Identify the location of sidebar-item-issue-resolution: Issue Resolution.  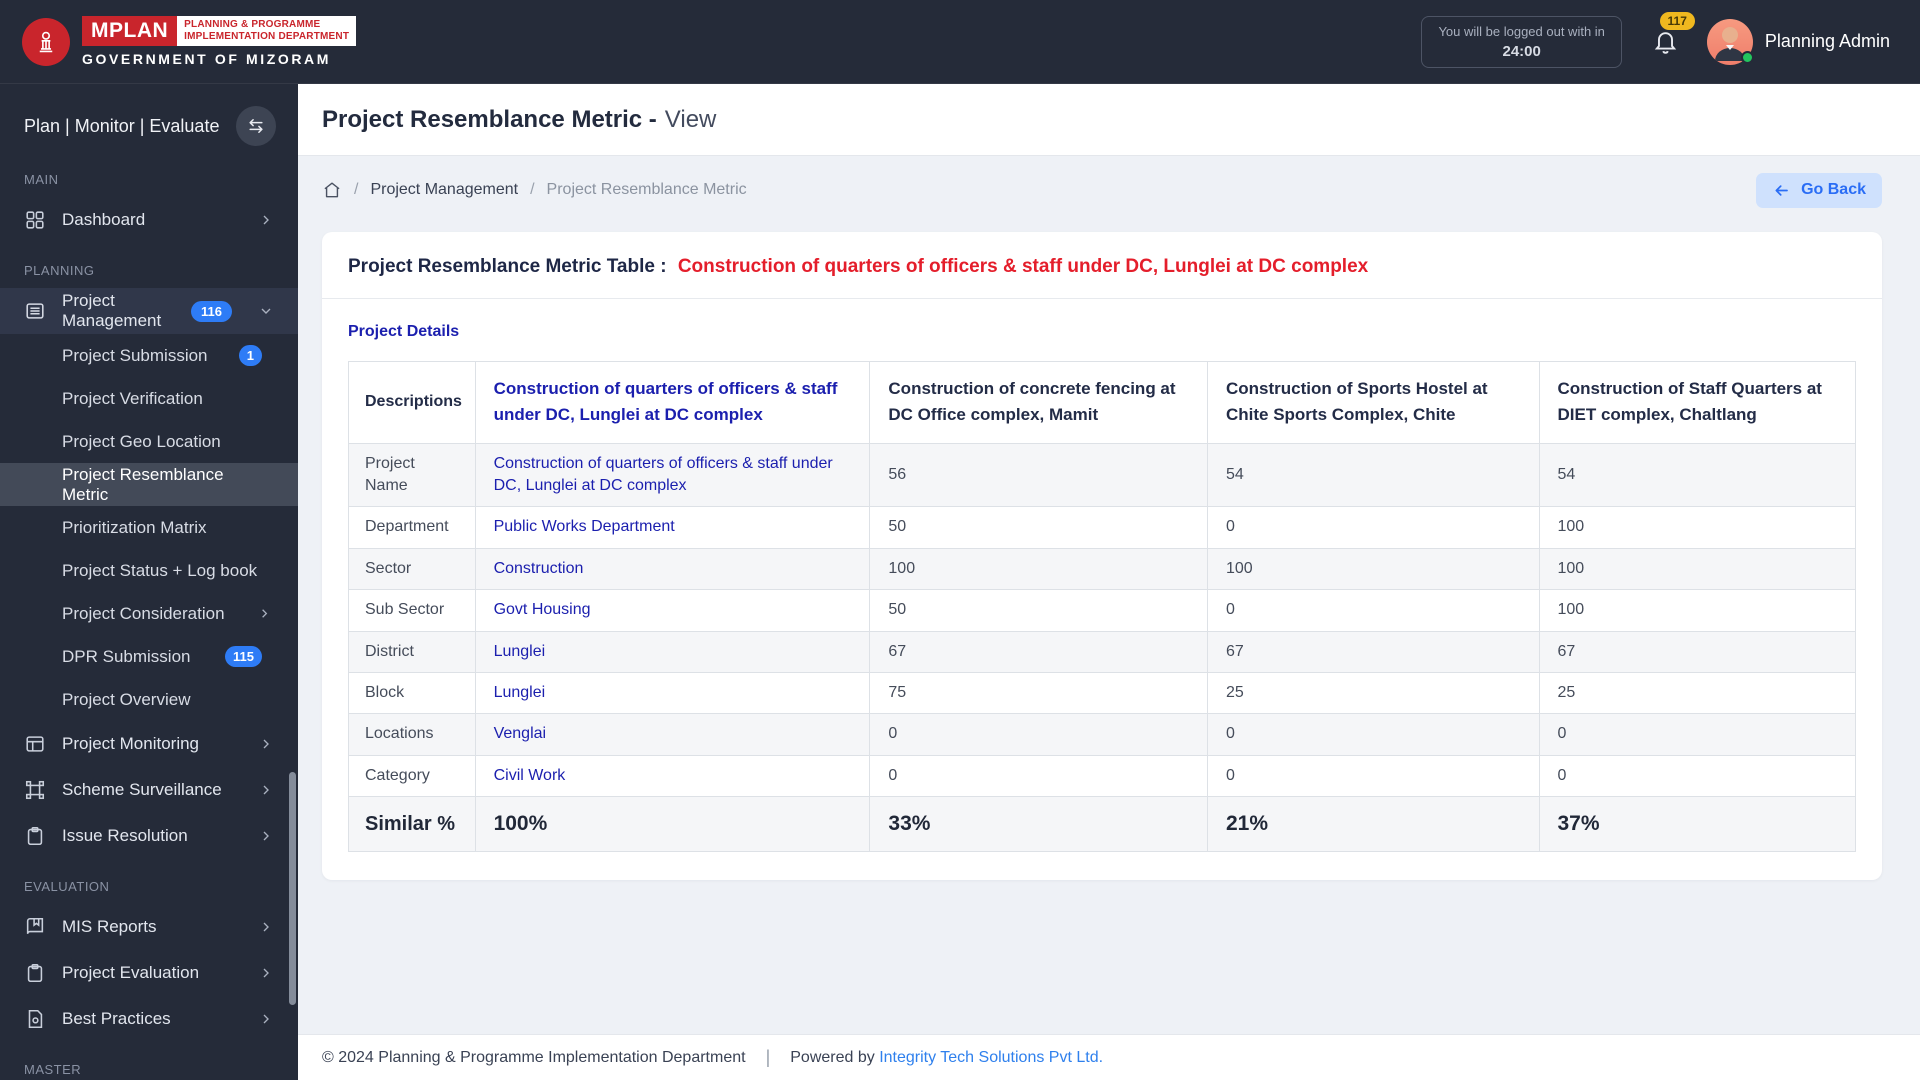
(149, 836).